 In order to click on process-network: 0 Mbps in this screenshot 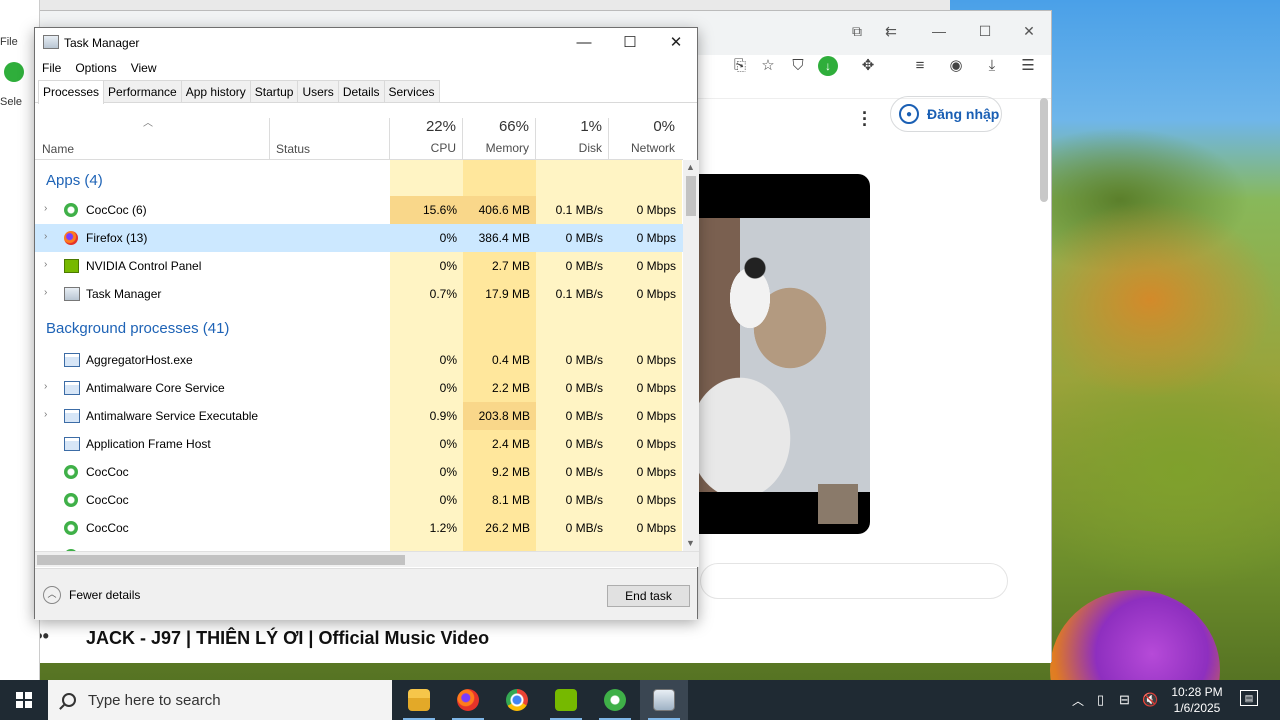, I will do `click(656, 416)`.